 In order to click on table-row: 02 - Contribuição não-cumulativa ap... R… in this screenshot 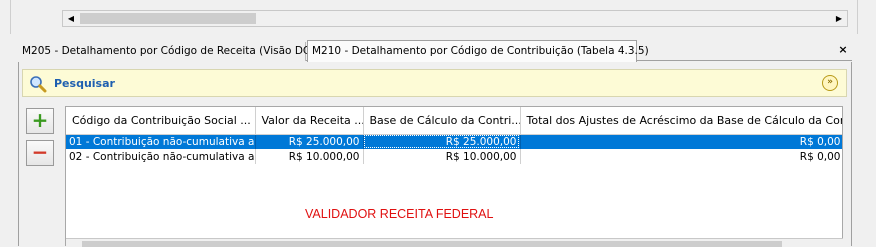, I will do `click(454, 156)`.